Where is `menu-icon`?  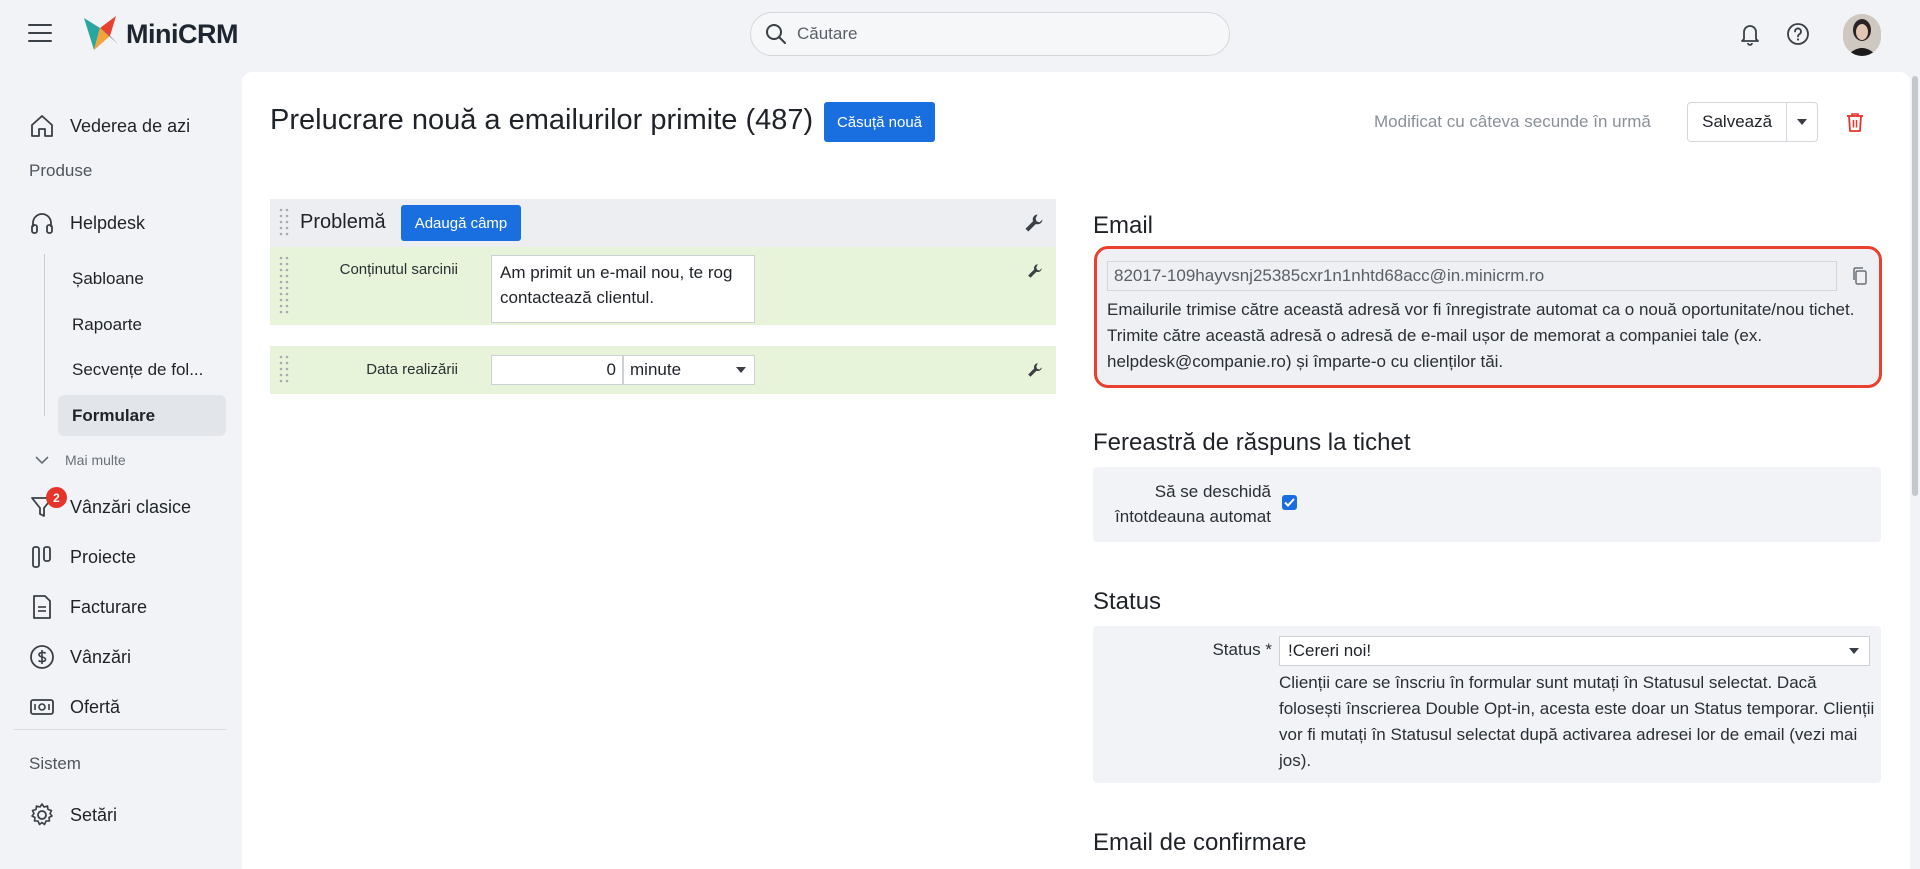
menu-icon is located at coordinates (40, 34).